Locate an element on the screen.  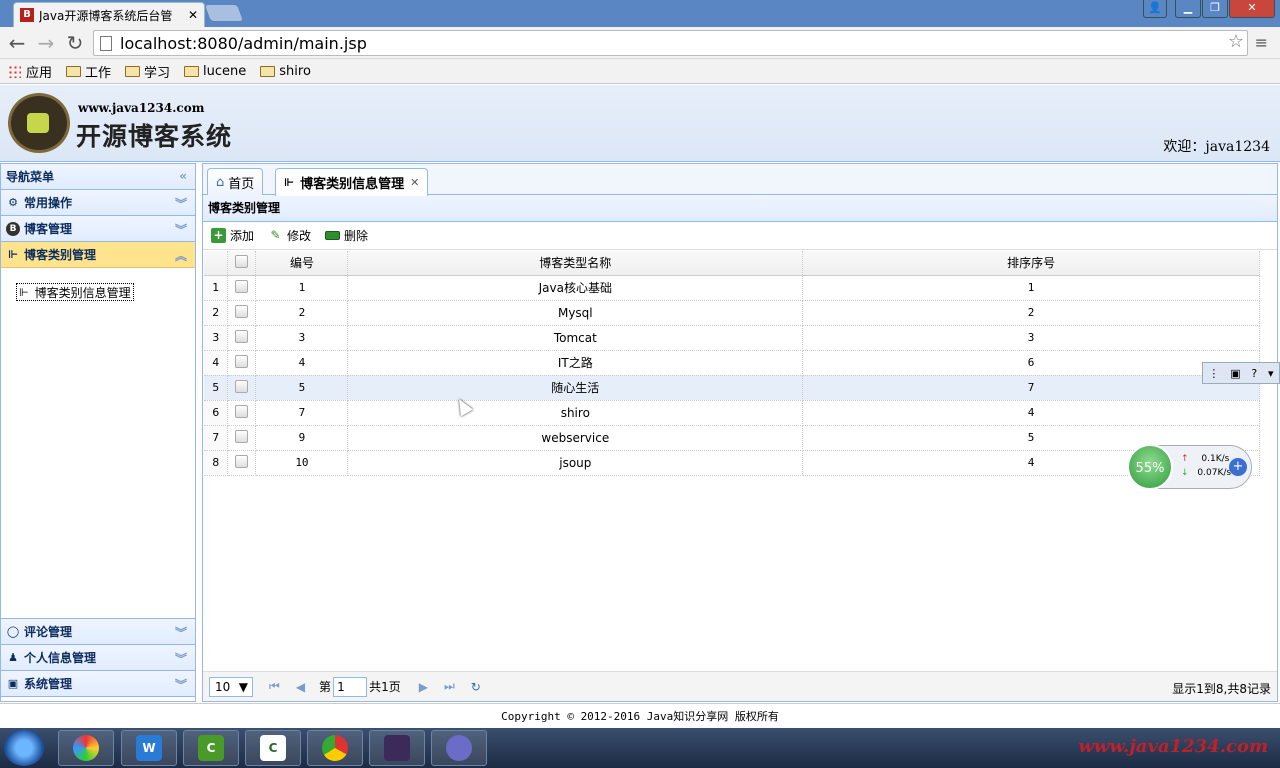
cell-order: 3 is located at coordinates (1031, 338).